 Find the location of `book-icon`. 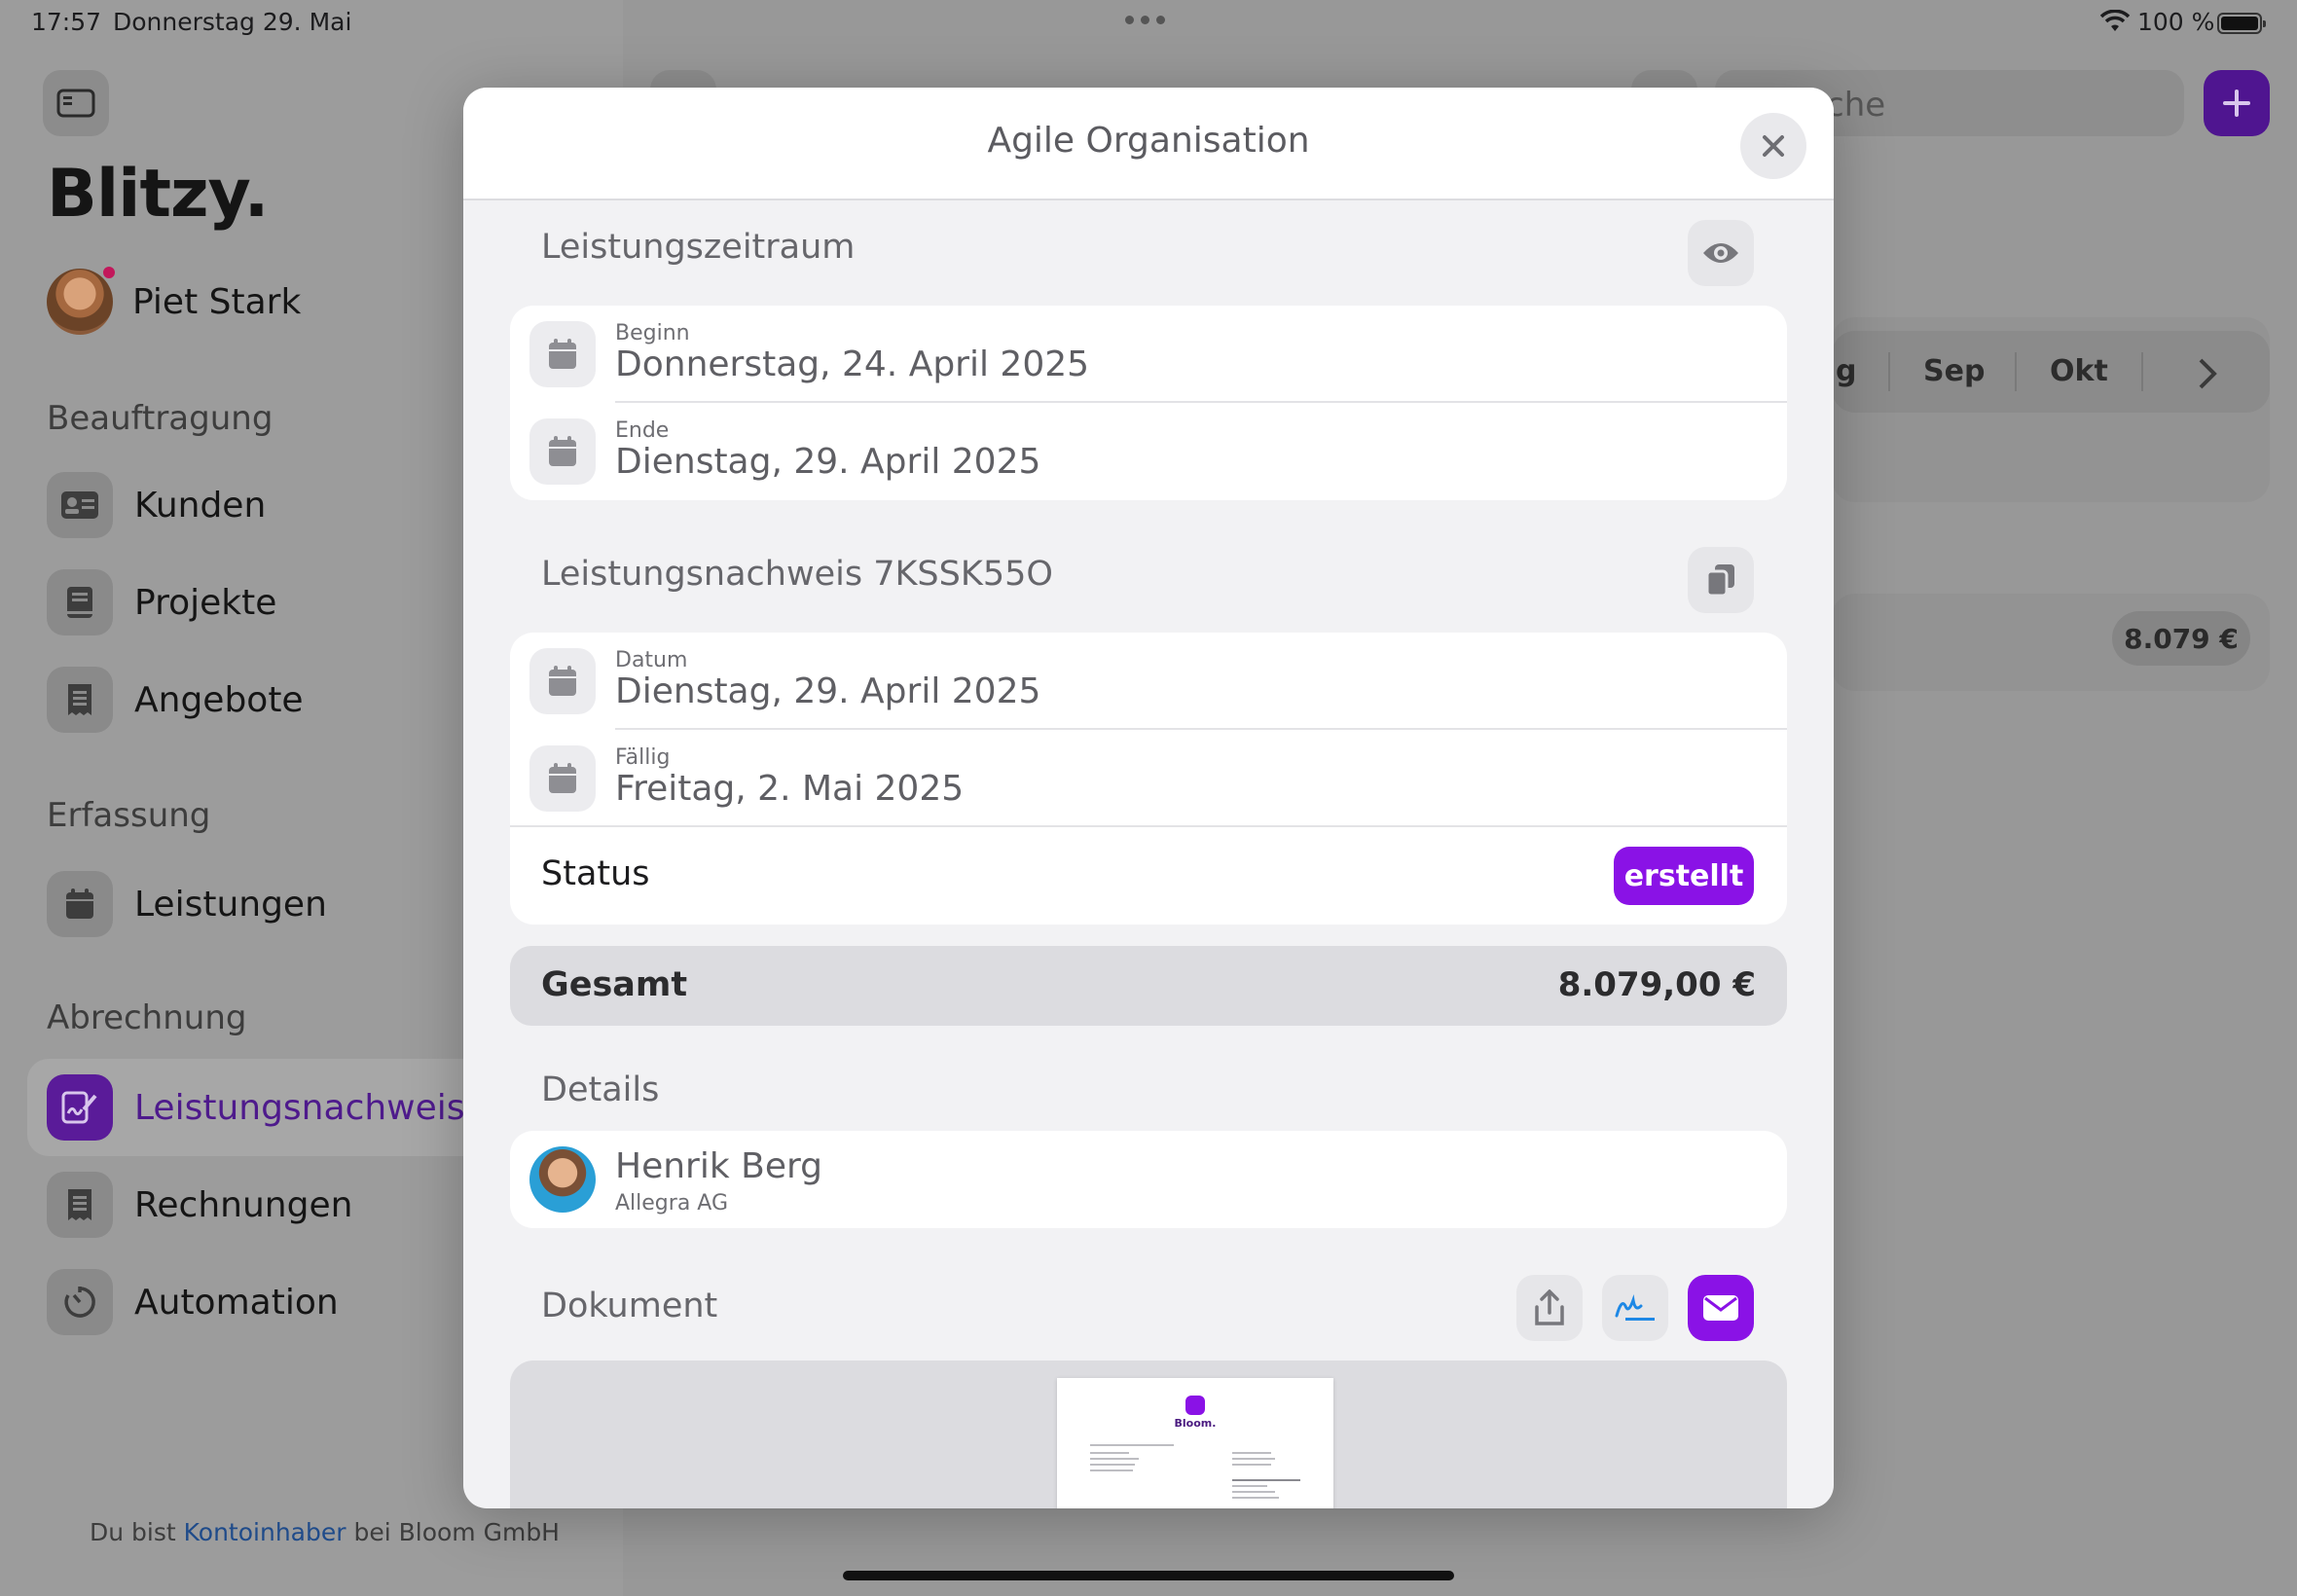

book-icon is located at coordinates (80, 602).